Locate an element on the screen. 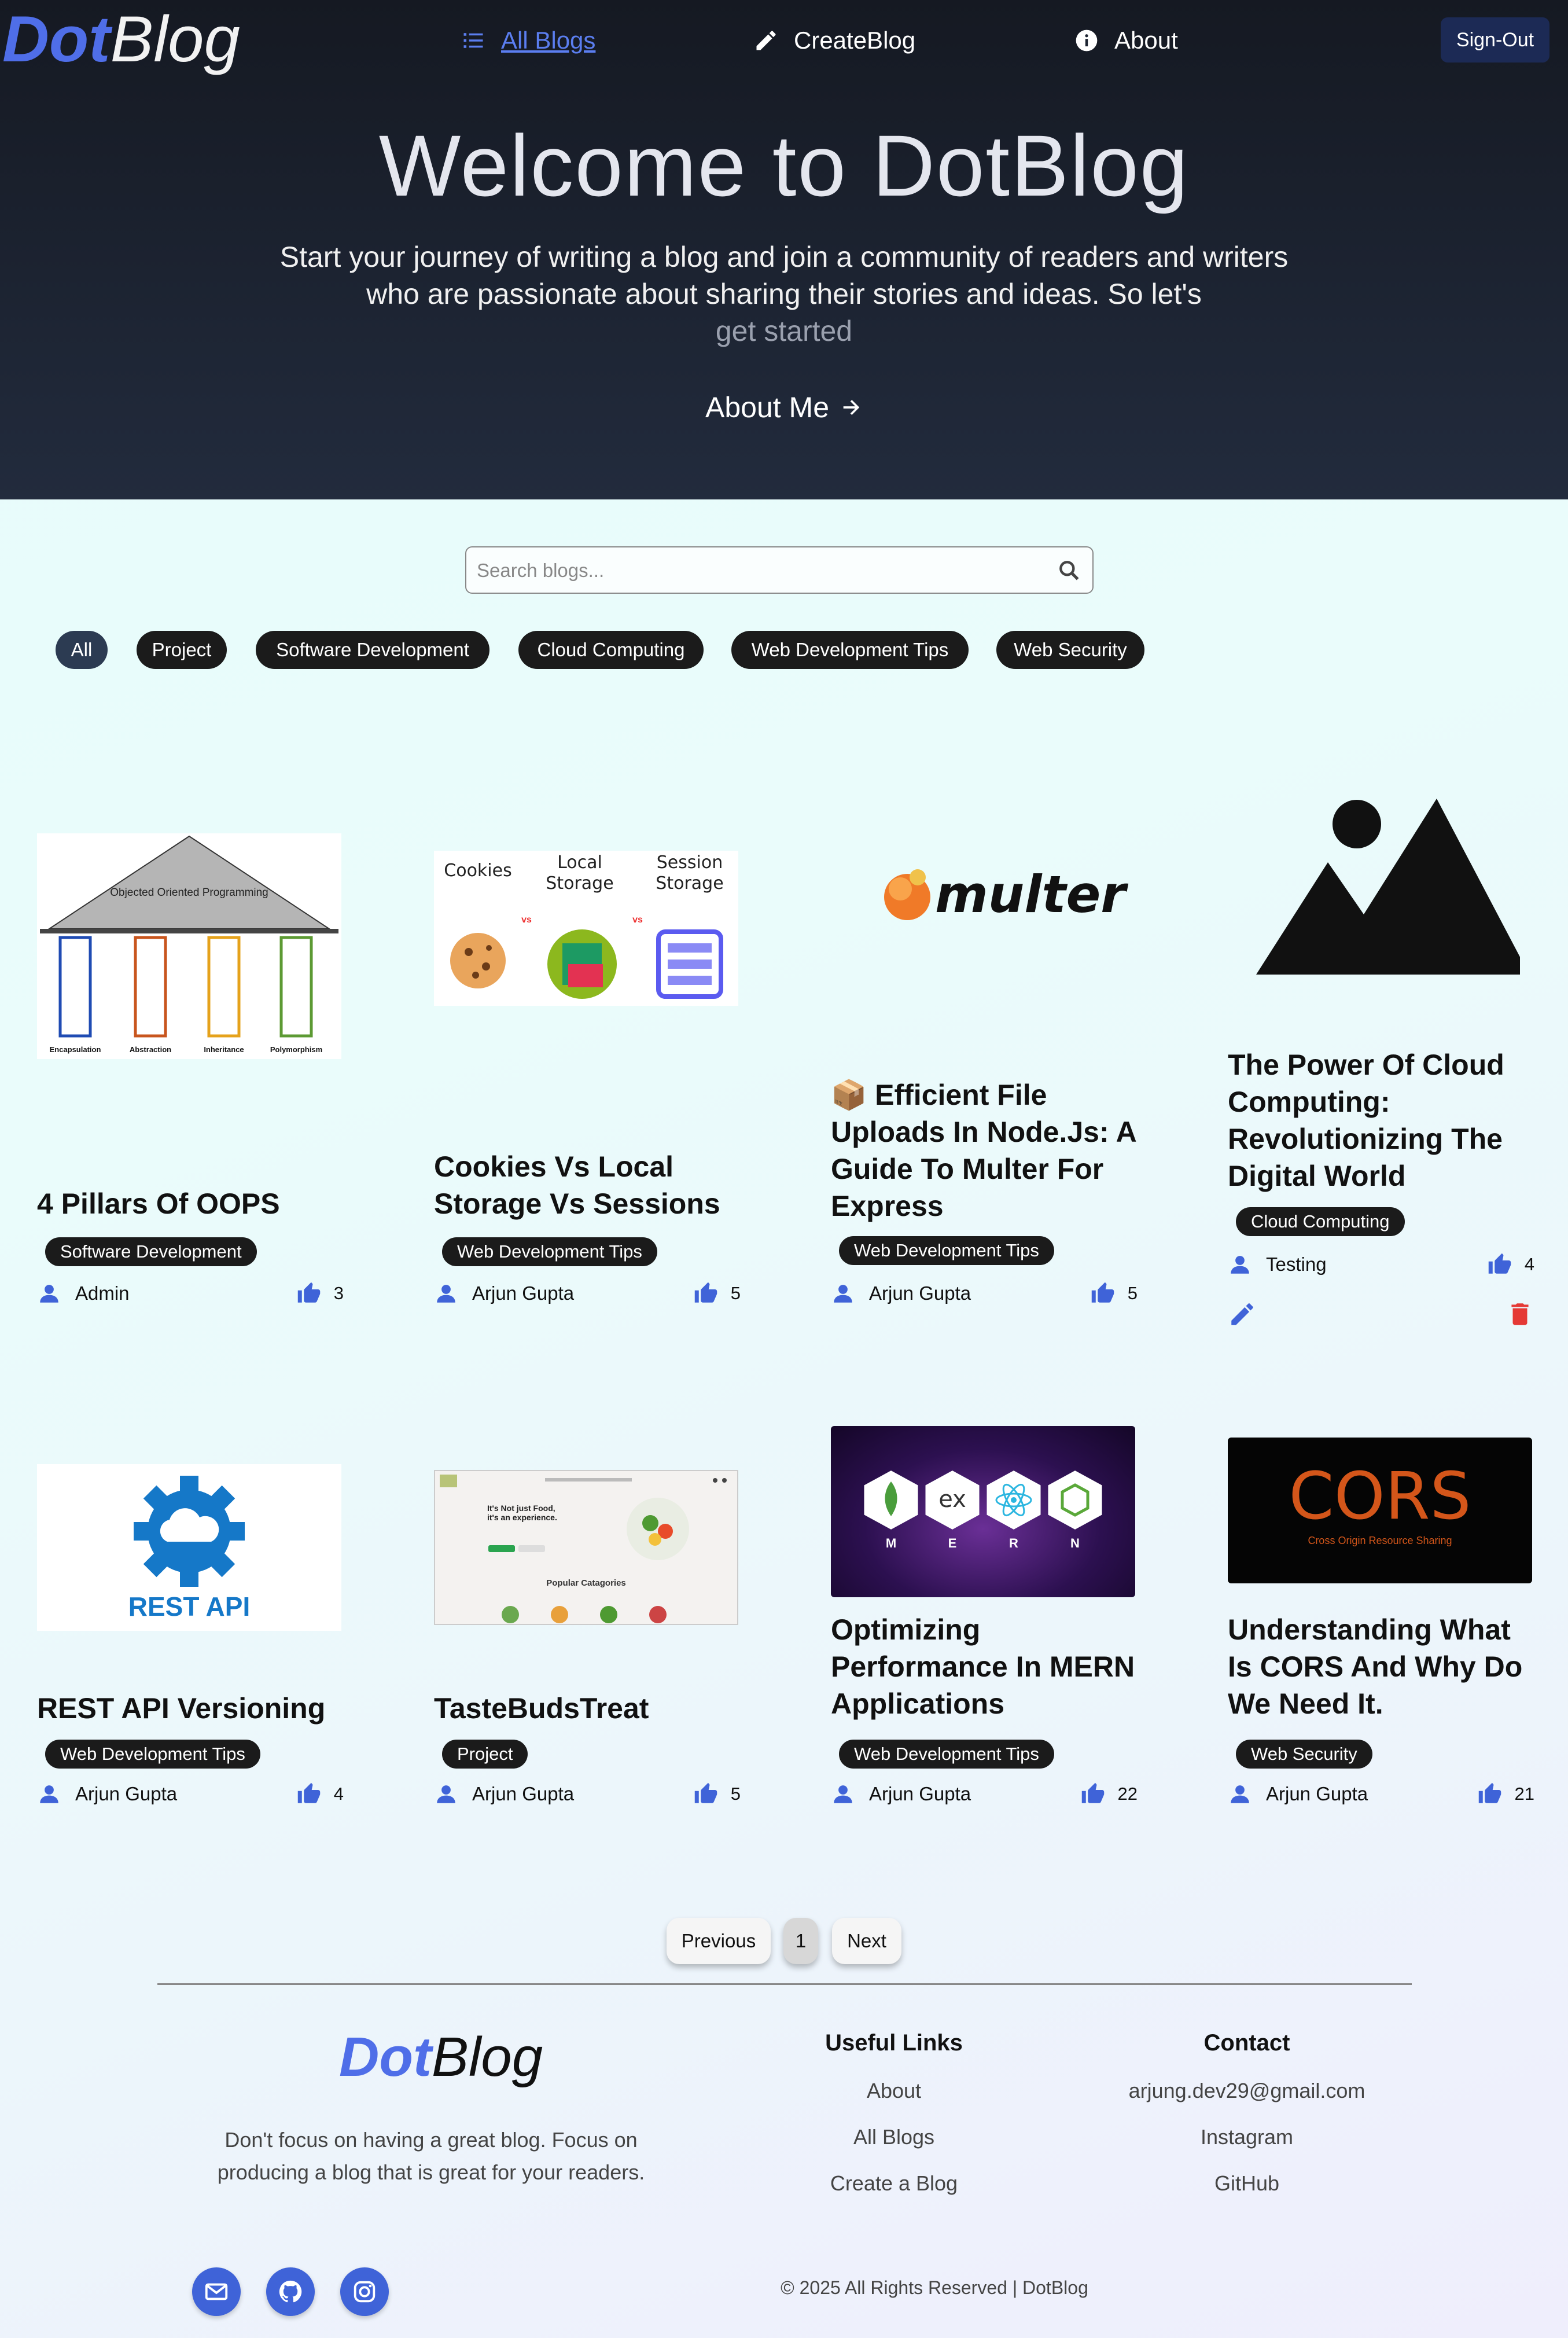 This screenshot has height=2338, width=1568. brand-blog: Blog is located at coordinates (175, 39).